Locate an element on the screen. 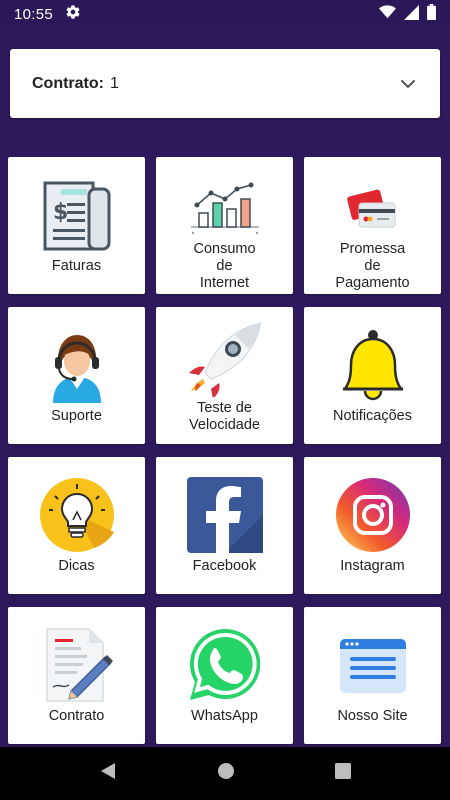 This screenshot has width=450, height=800. tile-label: Notificações is located at coordinates (372, 416).